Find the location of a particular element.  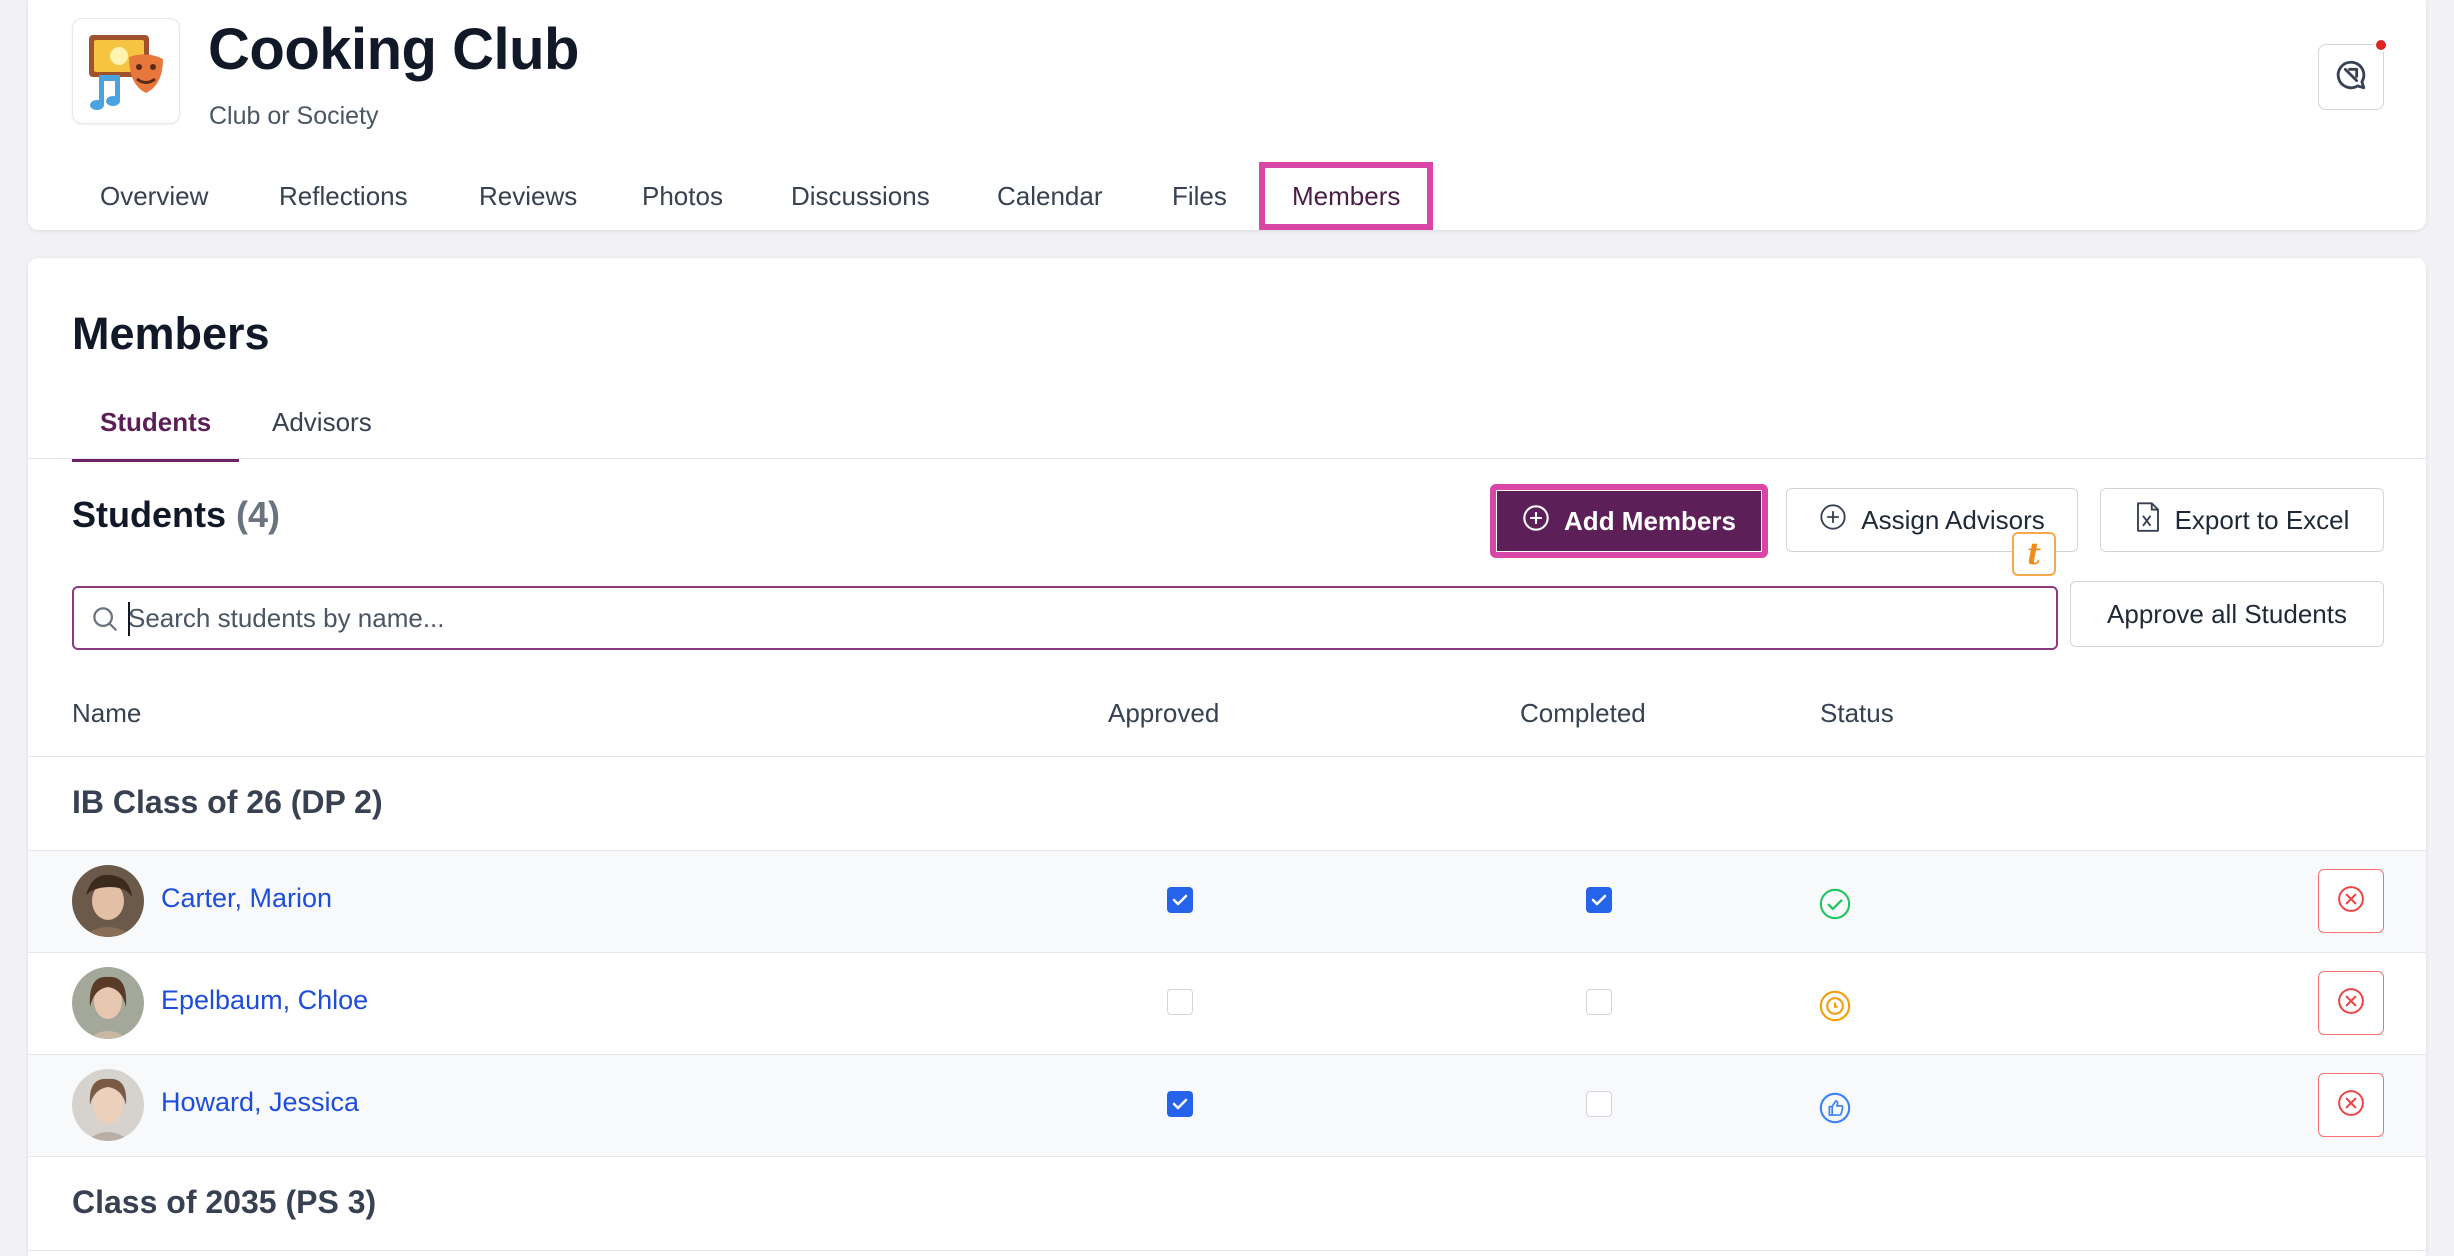

search-field is located at coordinates (1065, 618).